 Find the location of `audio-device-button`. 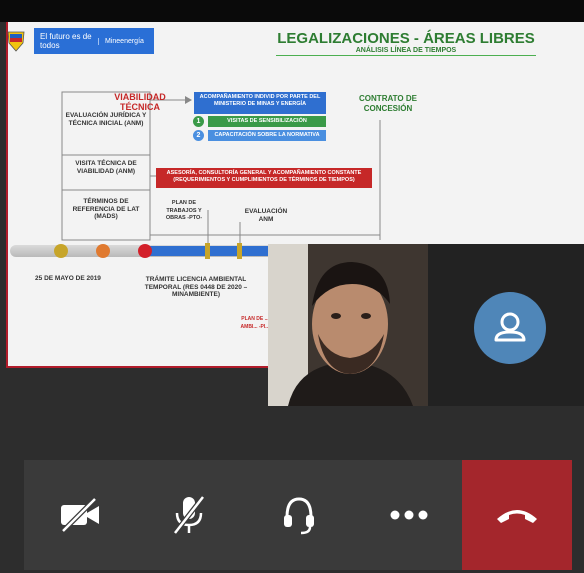

audio-device-button is located at coordinates (299, 515).